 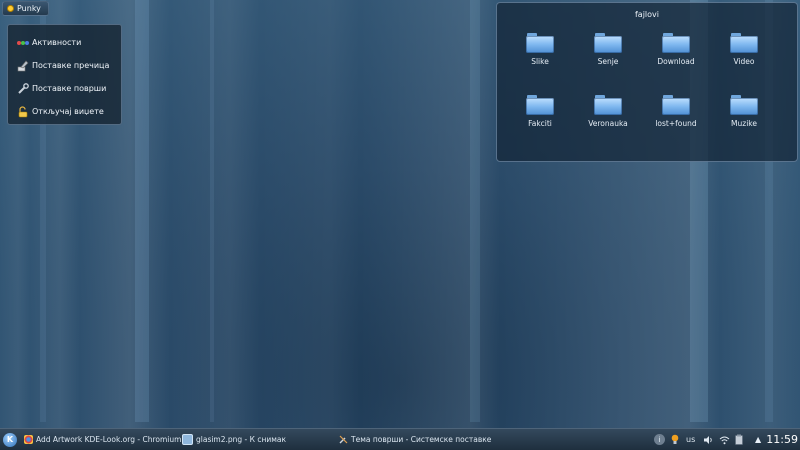 What do you see at coordinates (10, 439) in the screenshot?
I see `kde-menu-icon: K` at bounding box center [10, 439].